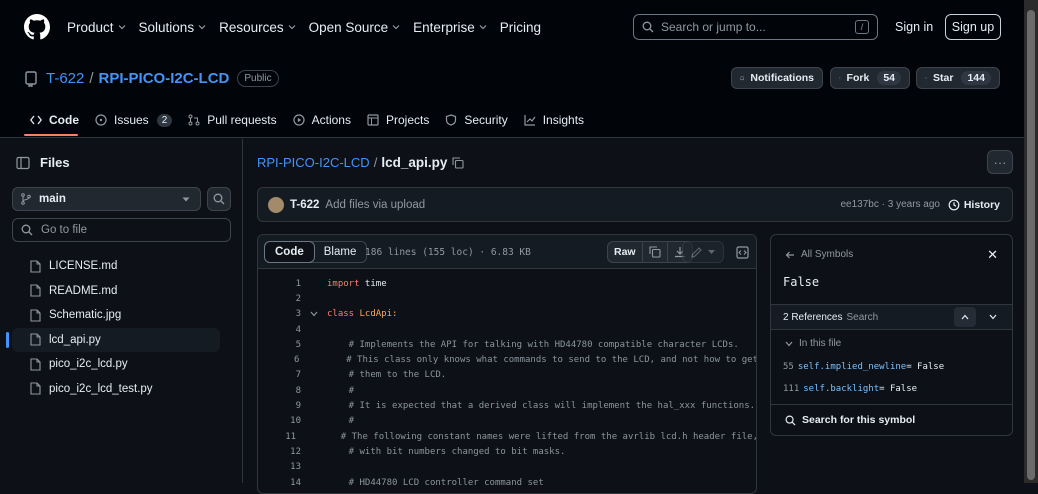  I want to click on symbols-panel-button, so click(742, 252).